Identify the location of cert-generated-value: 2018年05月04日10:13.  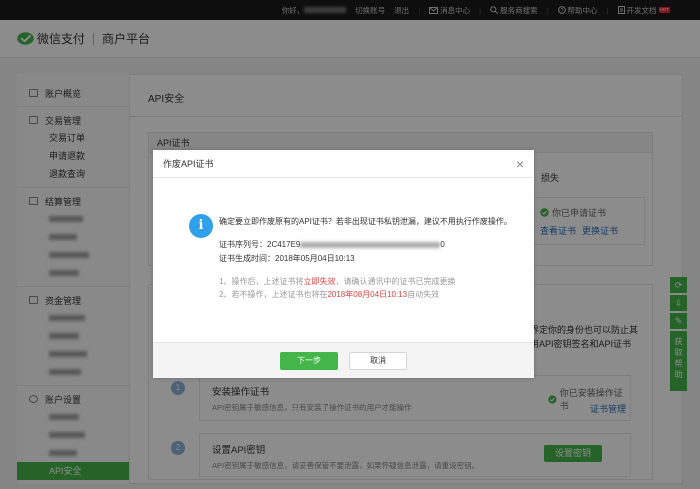
(315, 258).